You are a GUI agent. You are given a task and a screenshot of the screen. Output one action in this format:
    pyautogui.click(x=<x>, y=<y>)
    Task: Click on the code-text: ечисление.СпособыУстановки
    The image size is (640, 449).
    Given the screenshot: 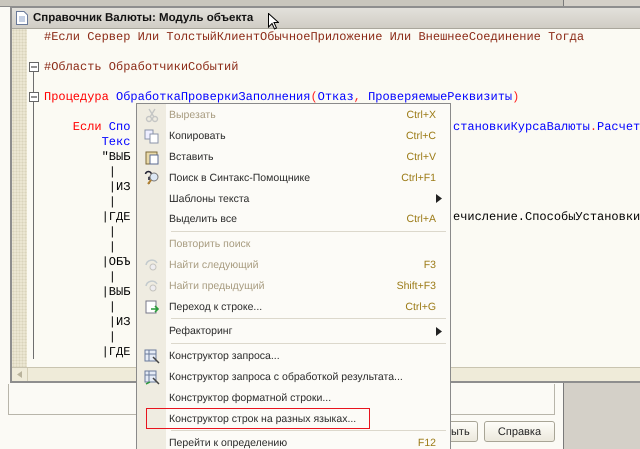 What is the action you would take?
    pyautogui.click(x=546, y=217)
    